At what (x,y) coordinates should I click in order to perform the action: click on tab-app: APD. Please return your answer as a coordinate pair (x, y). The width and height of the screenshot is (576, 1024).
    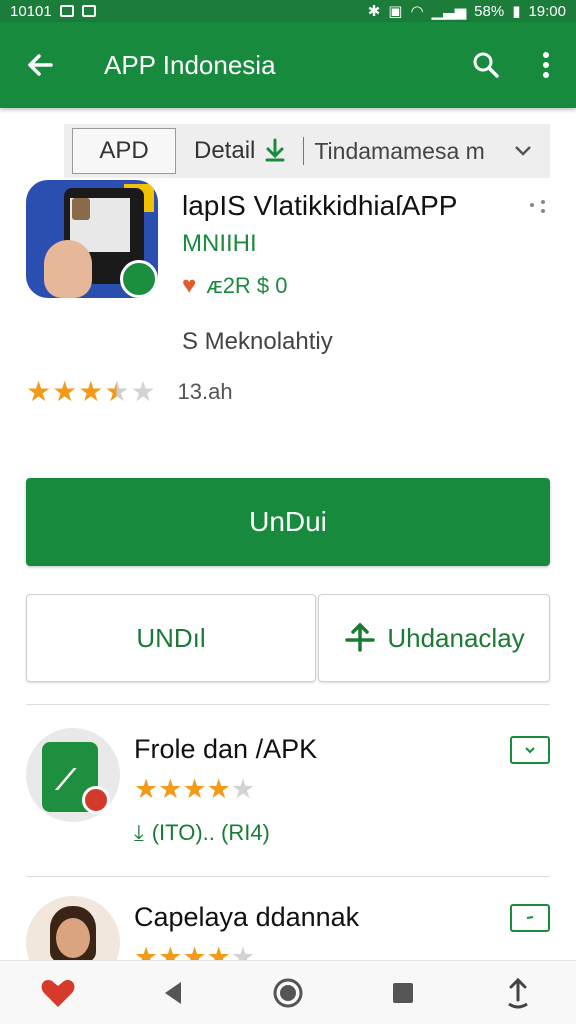
    Looking at the image, I should click on (124, 151).